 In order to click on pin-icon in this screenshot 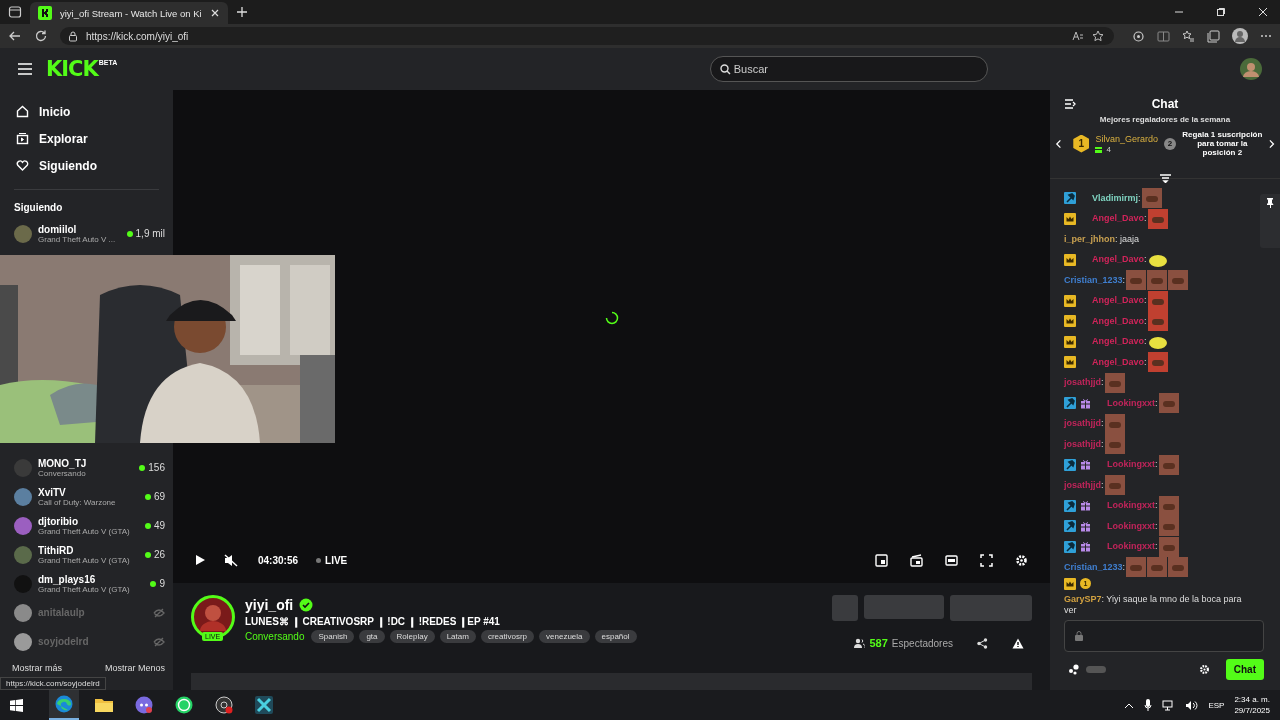, I will do `click(1270, 203)`.